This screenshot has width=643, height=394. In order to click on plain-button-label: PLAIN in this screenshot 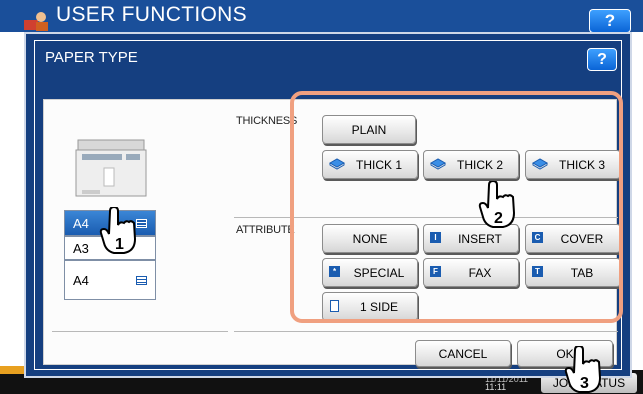, I will do `click(369, 129)`.